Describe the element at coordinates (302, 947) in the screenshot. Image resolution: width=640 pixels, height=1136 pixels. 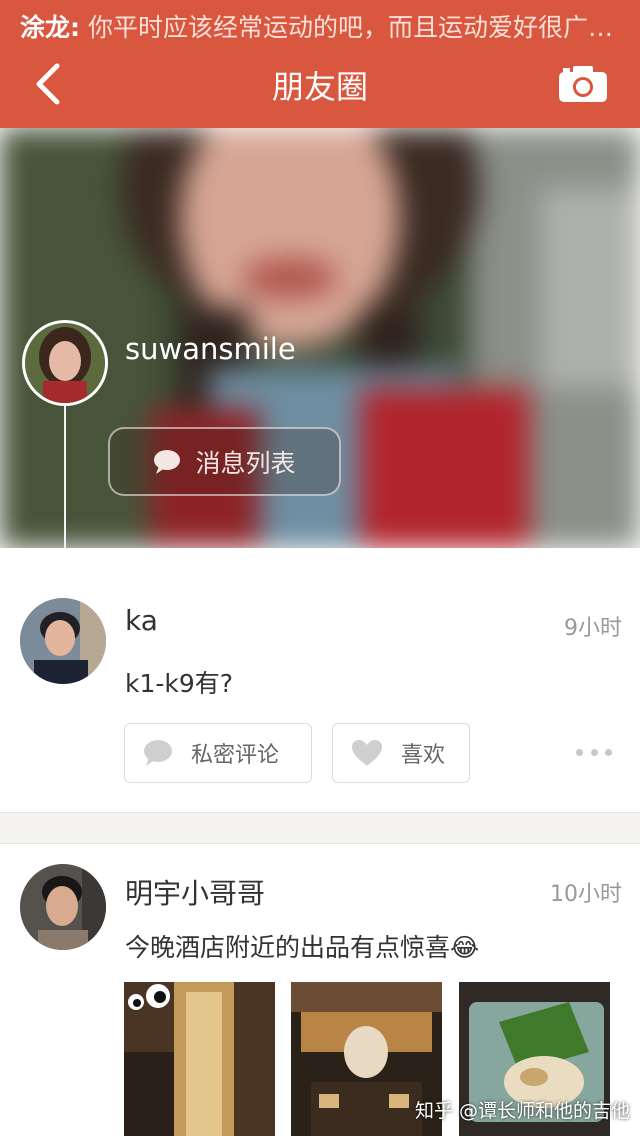
I see `post-text: 今晚酒店附近的出品有点惊喜😂` at that location.